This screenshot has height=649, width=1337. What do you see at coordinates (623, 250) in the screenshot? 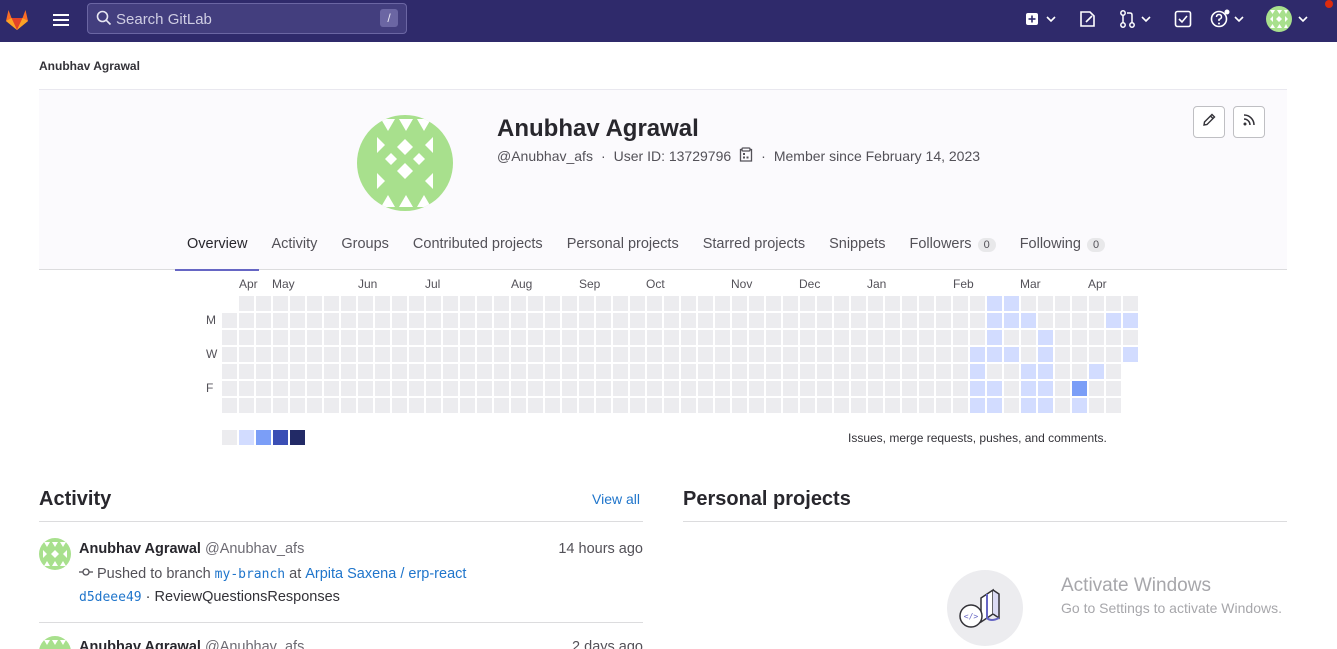
I see `tab-personal-projects: Personal projects` at bounding box center [623, 250].